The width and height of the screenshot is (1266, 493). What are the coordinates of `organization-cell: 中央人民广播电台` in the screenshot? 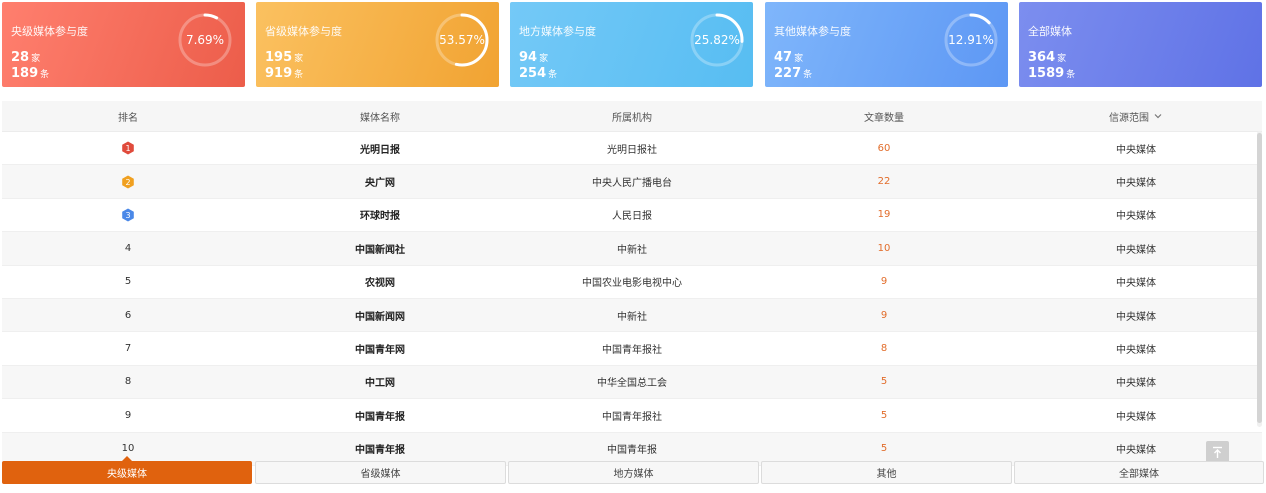 It's located at (632, 184).